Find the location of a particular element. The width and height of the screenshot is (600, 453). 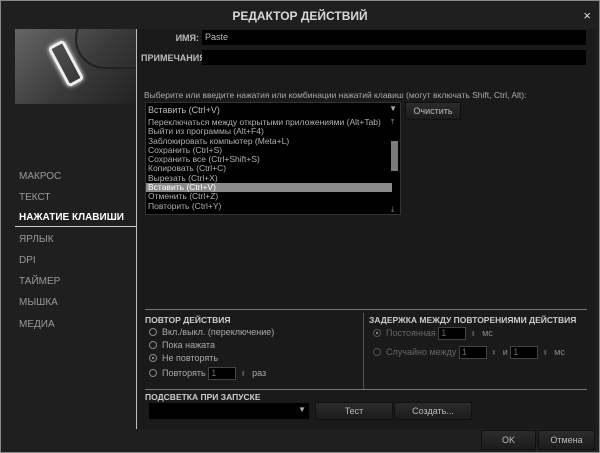

nav-macro: МАКРОС is located at coordinates (40, 176).